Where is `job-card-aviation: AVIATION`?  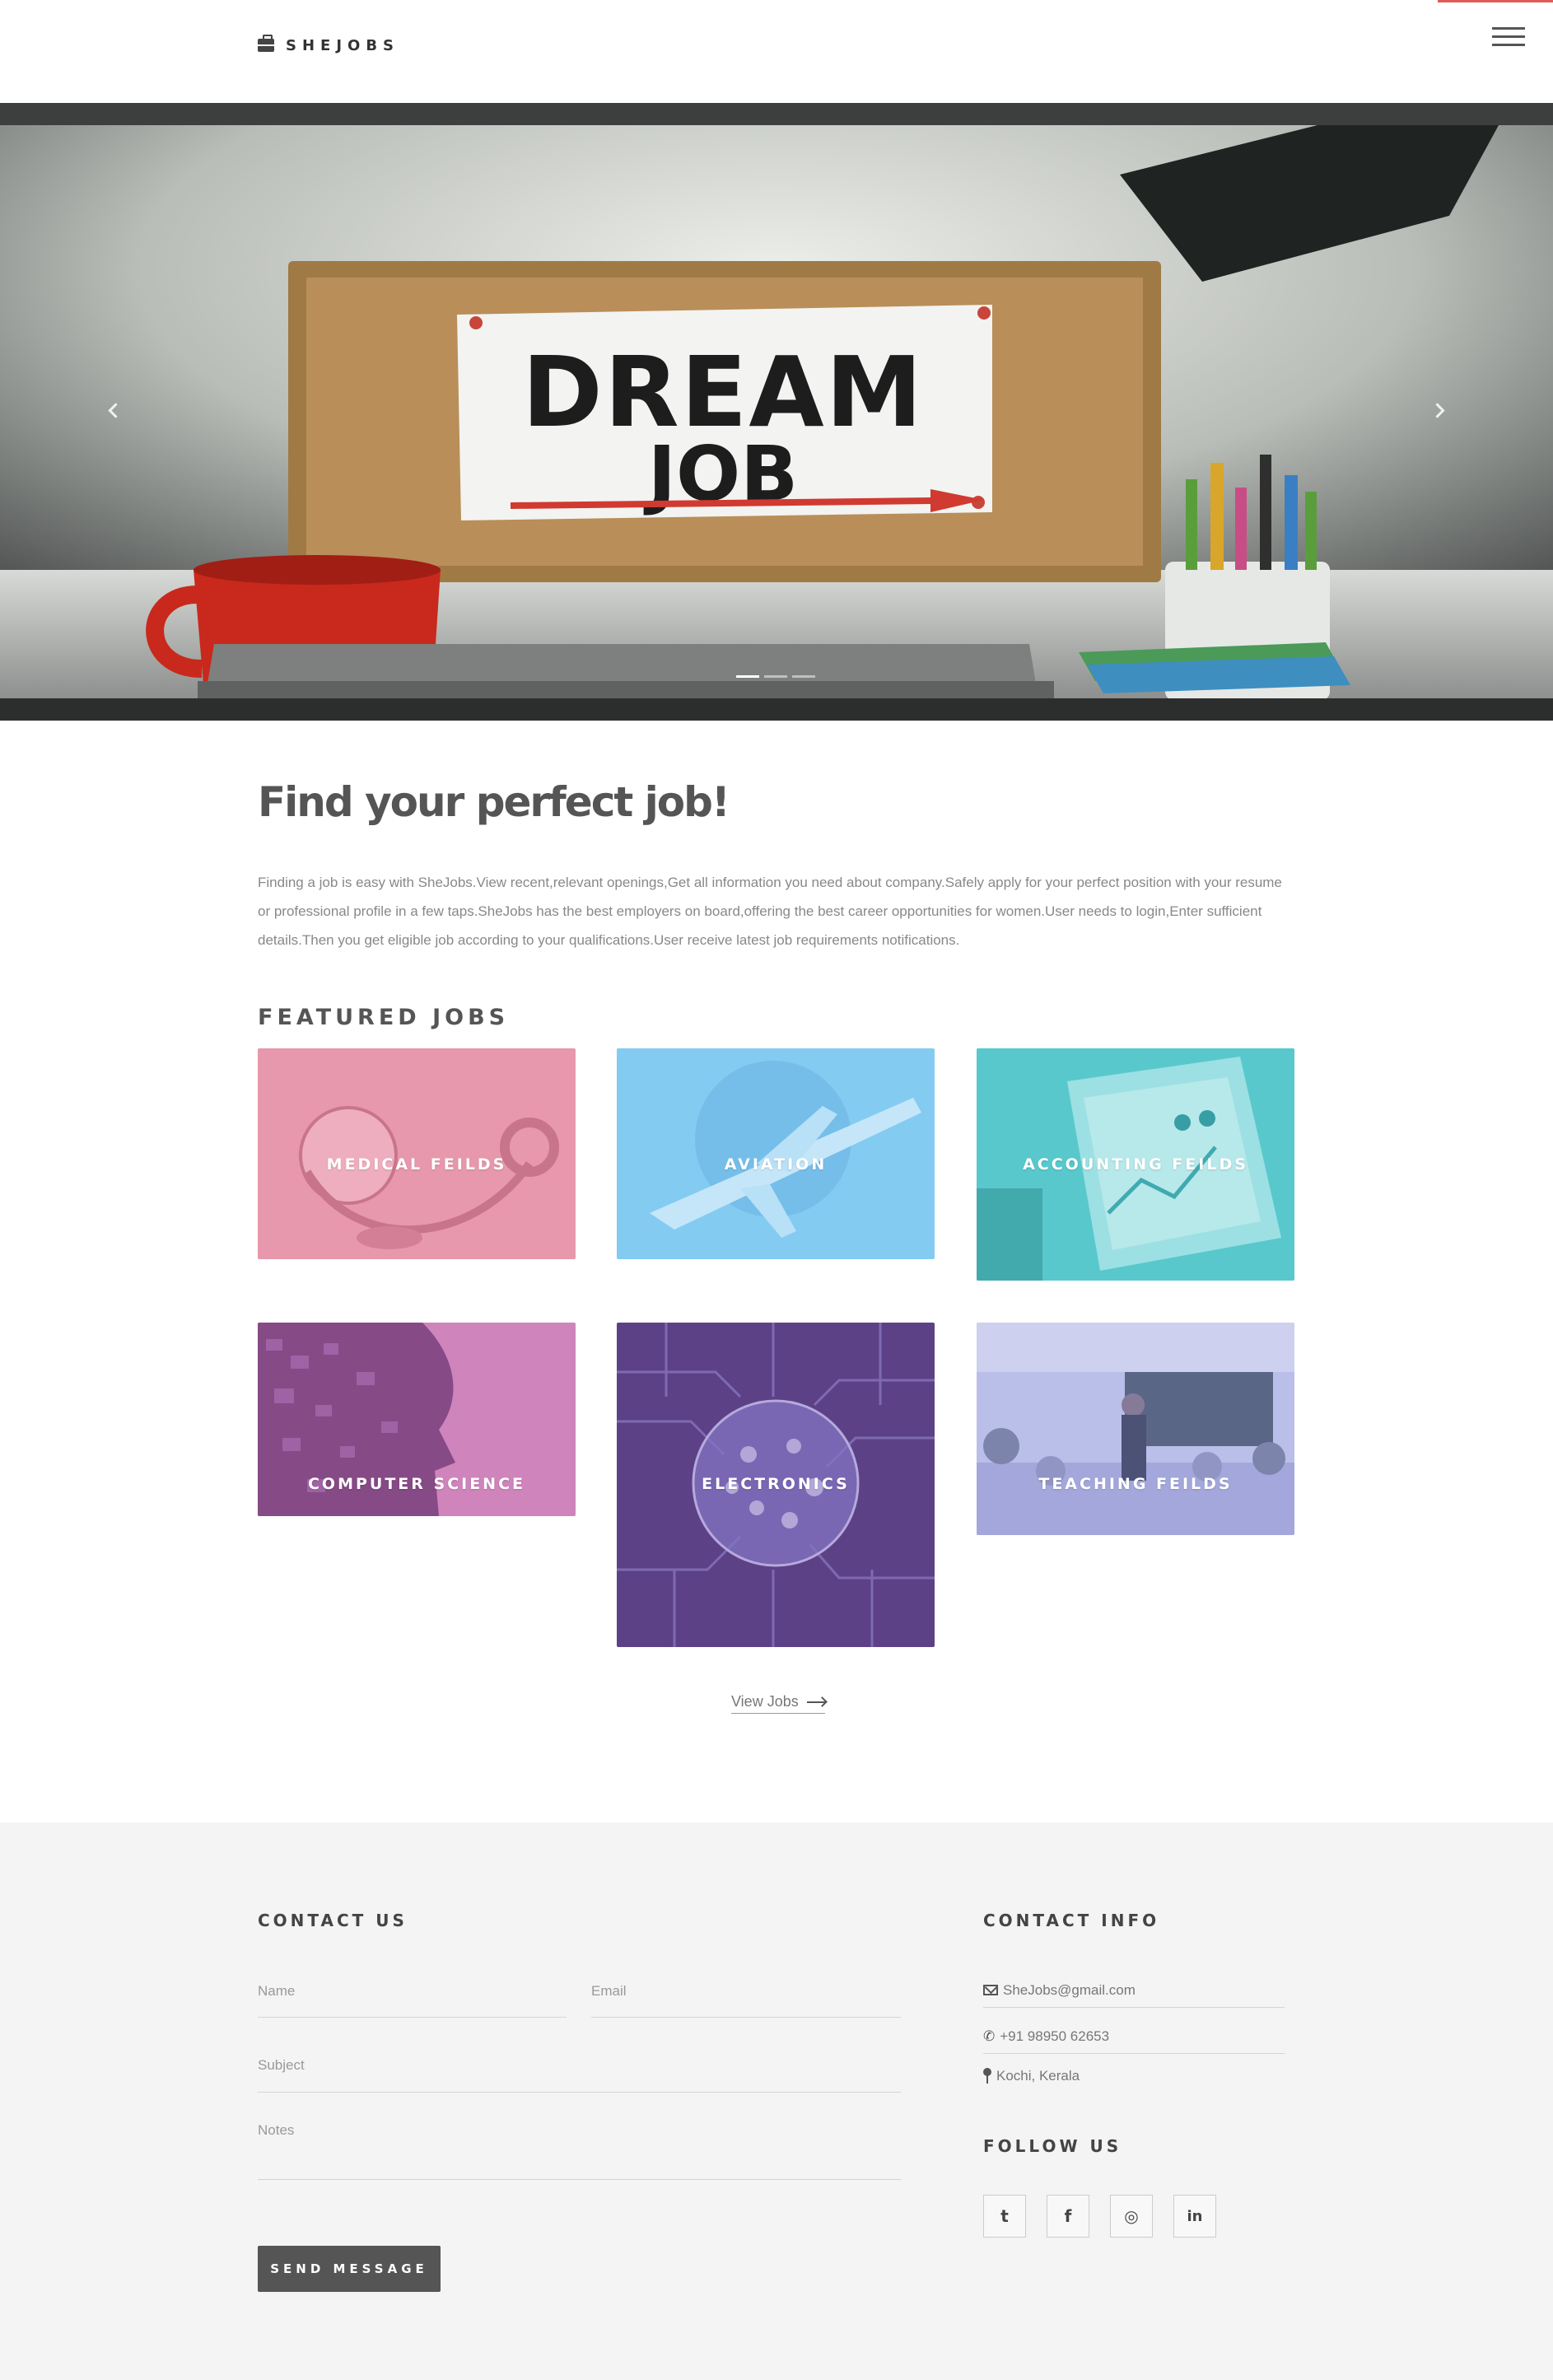
job-card-aviation: AVIATION is located at coordinates (776, 1153).